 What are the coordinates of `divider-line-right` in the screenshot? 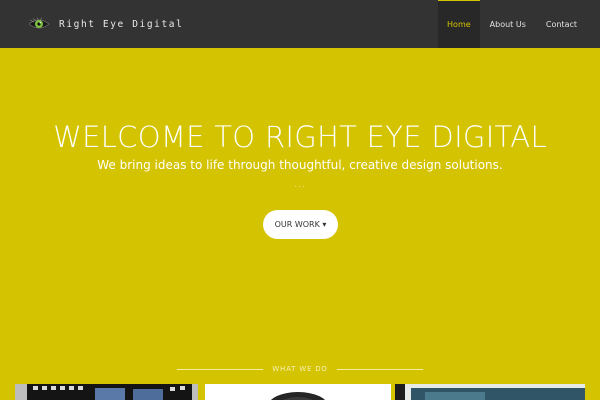 It's located at (379, 369).